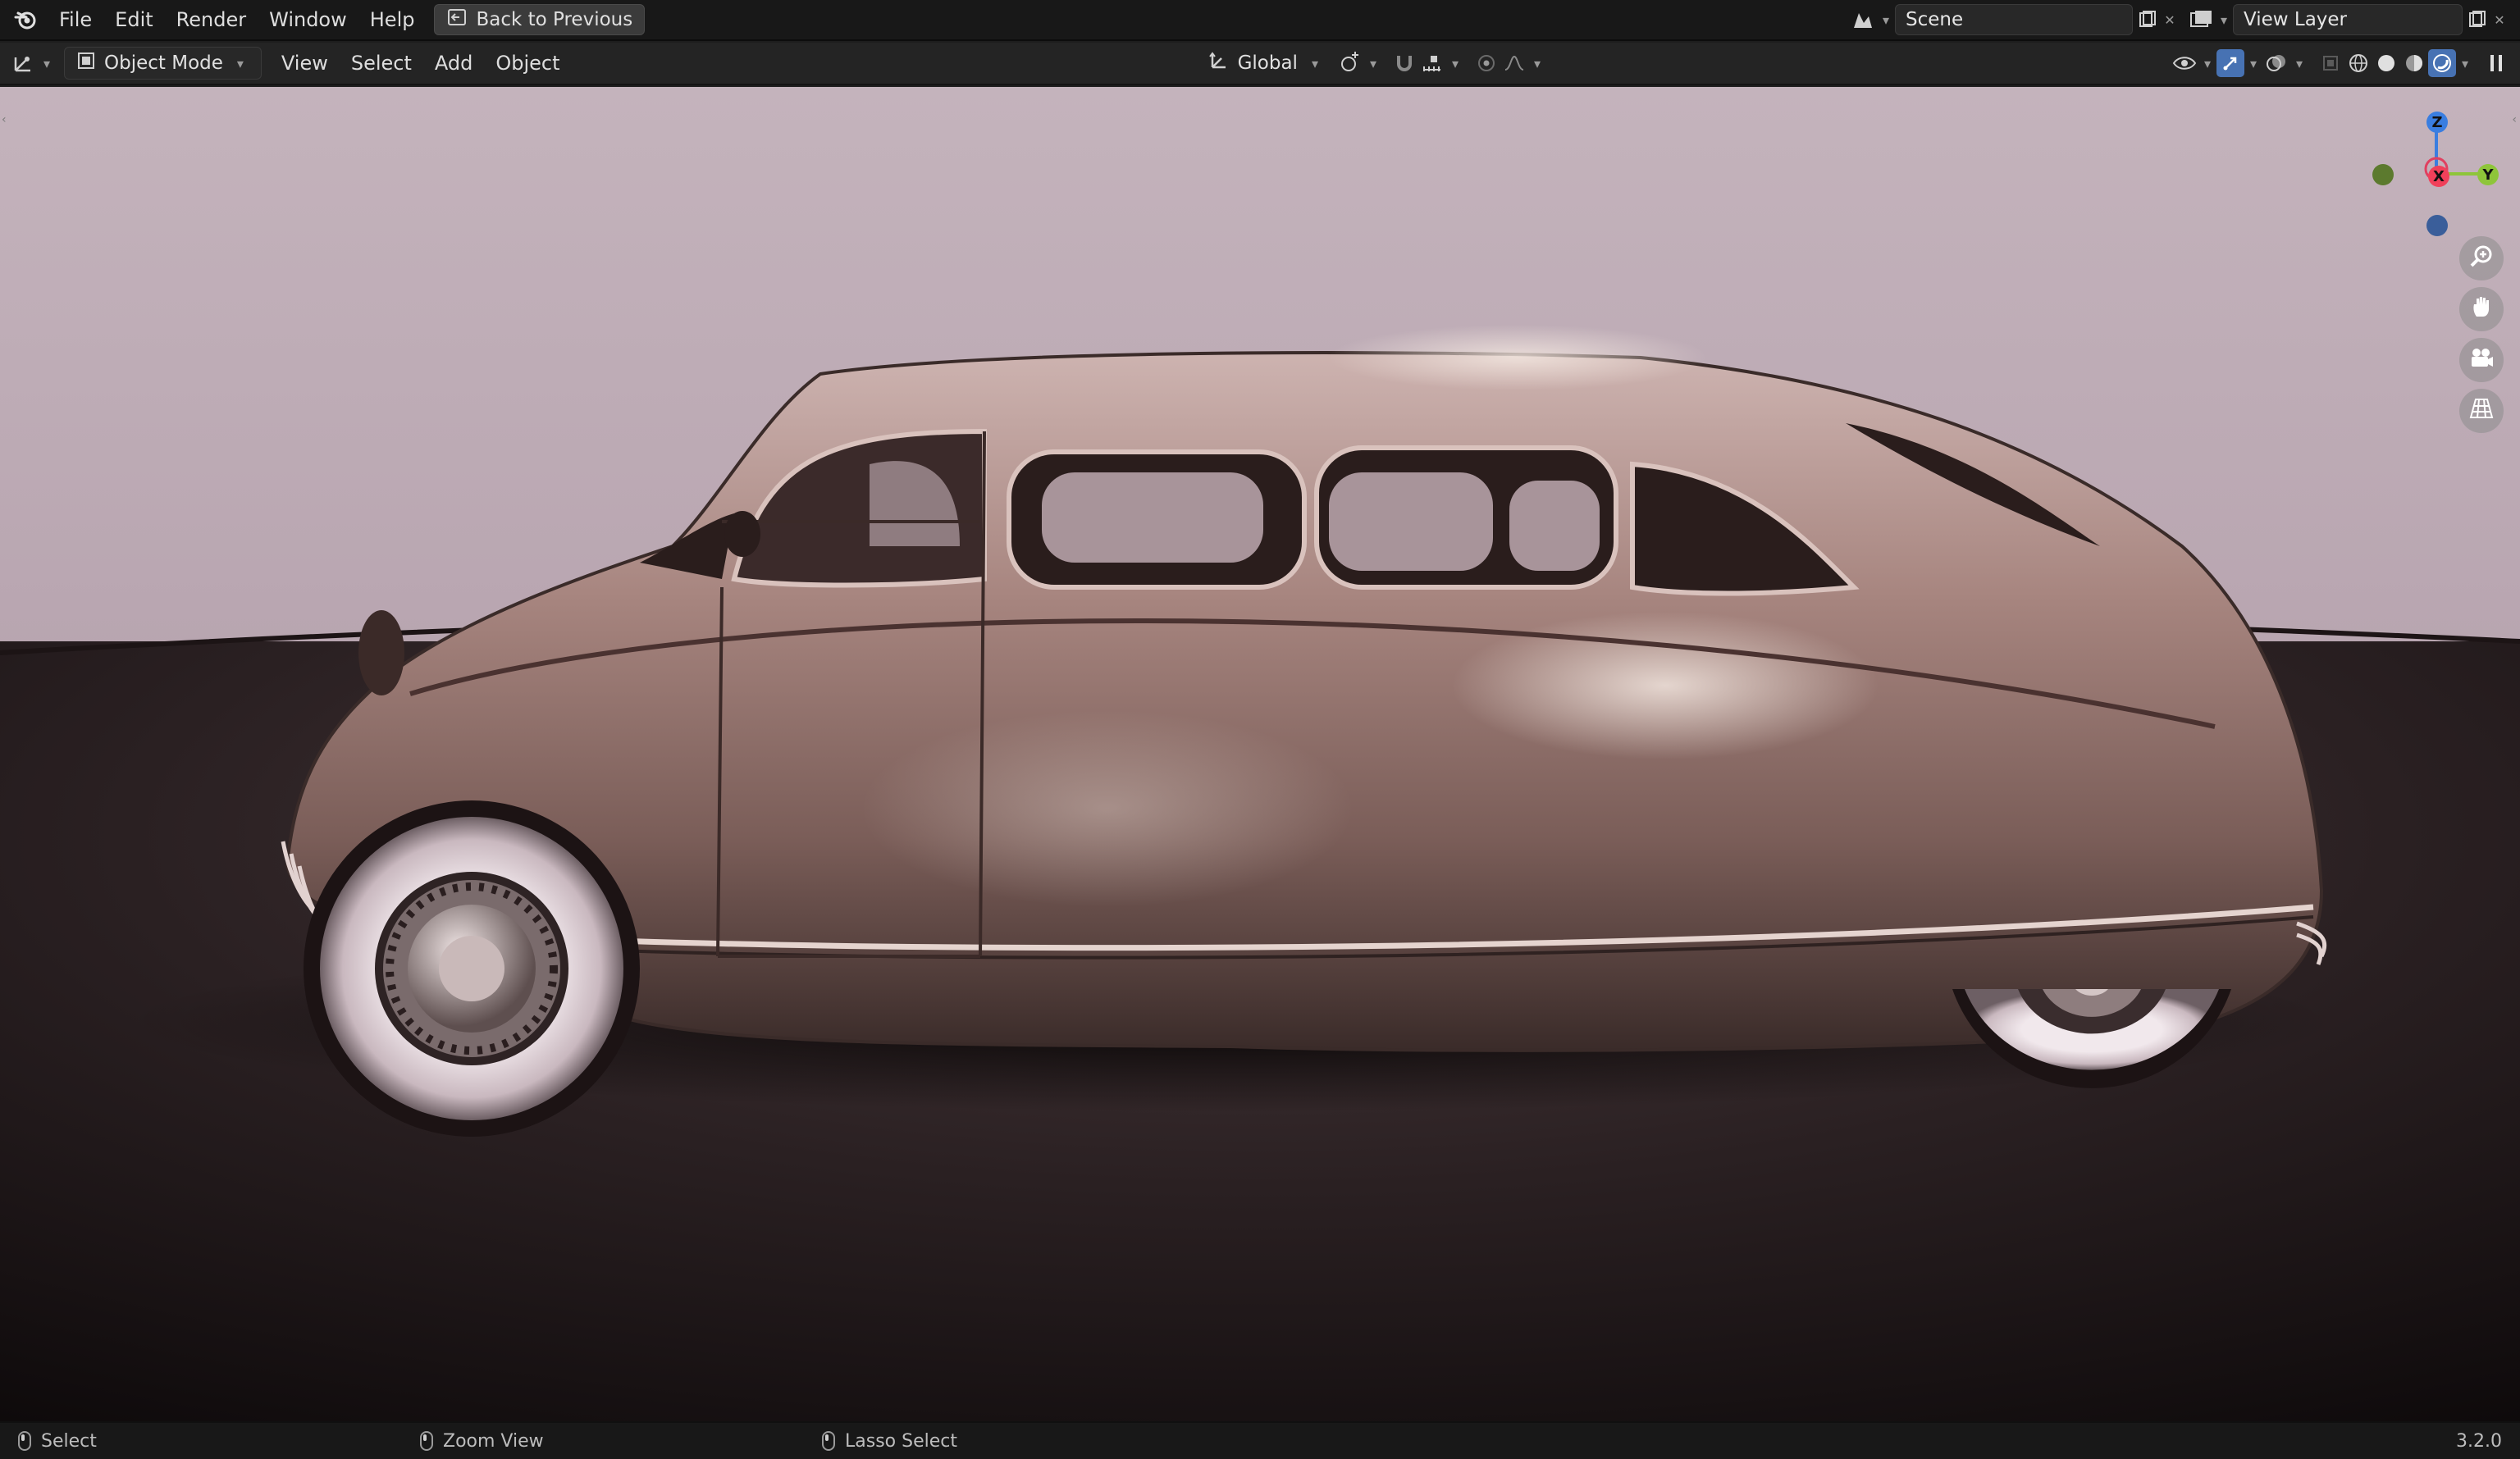  I want to click on object-mode-dropdown: Object Mode ▾, so click(163, 63).